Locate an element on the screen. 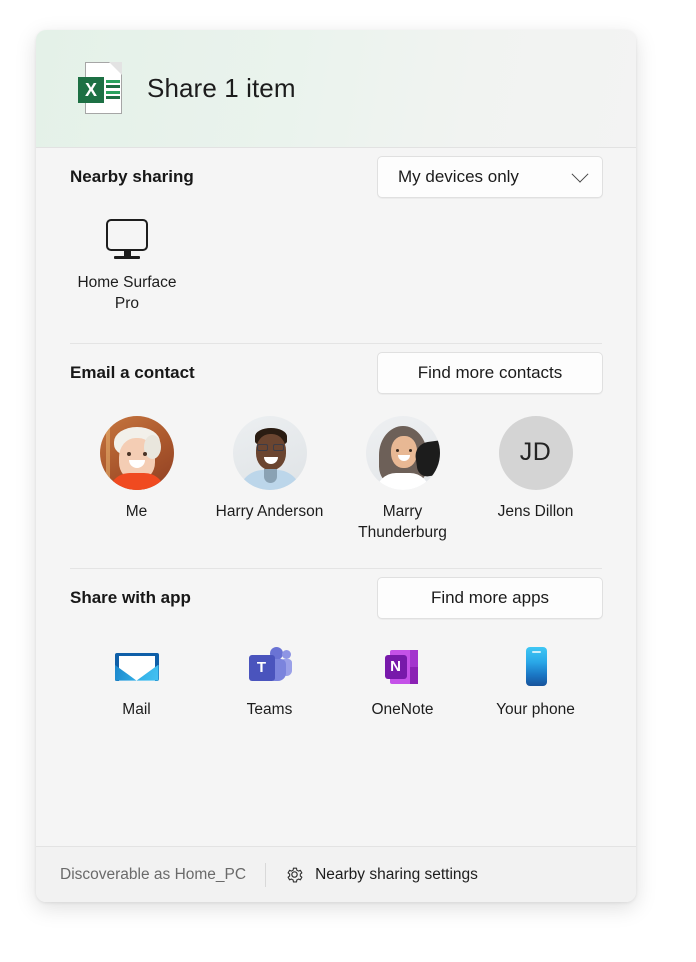 The image size is (696, 962). device-label: Home Surface Pro is located at coordinates (127, 293).